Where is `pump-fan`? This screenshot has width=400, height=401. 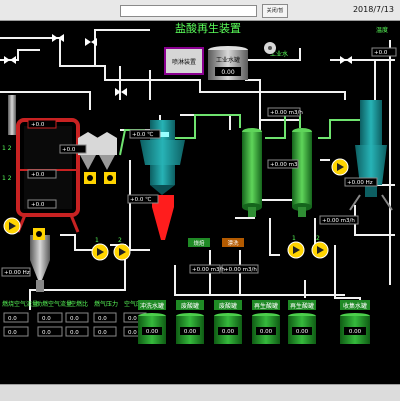 pump-fan is located at coordinates (270, 48).